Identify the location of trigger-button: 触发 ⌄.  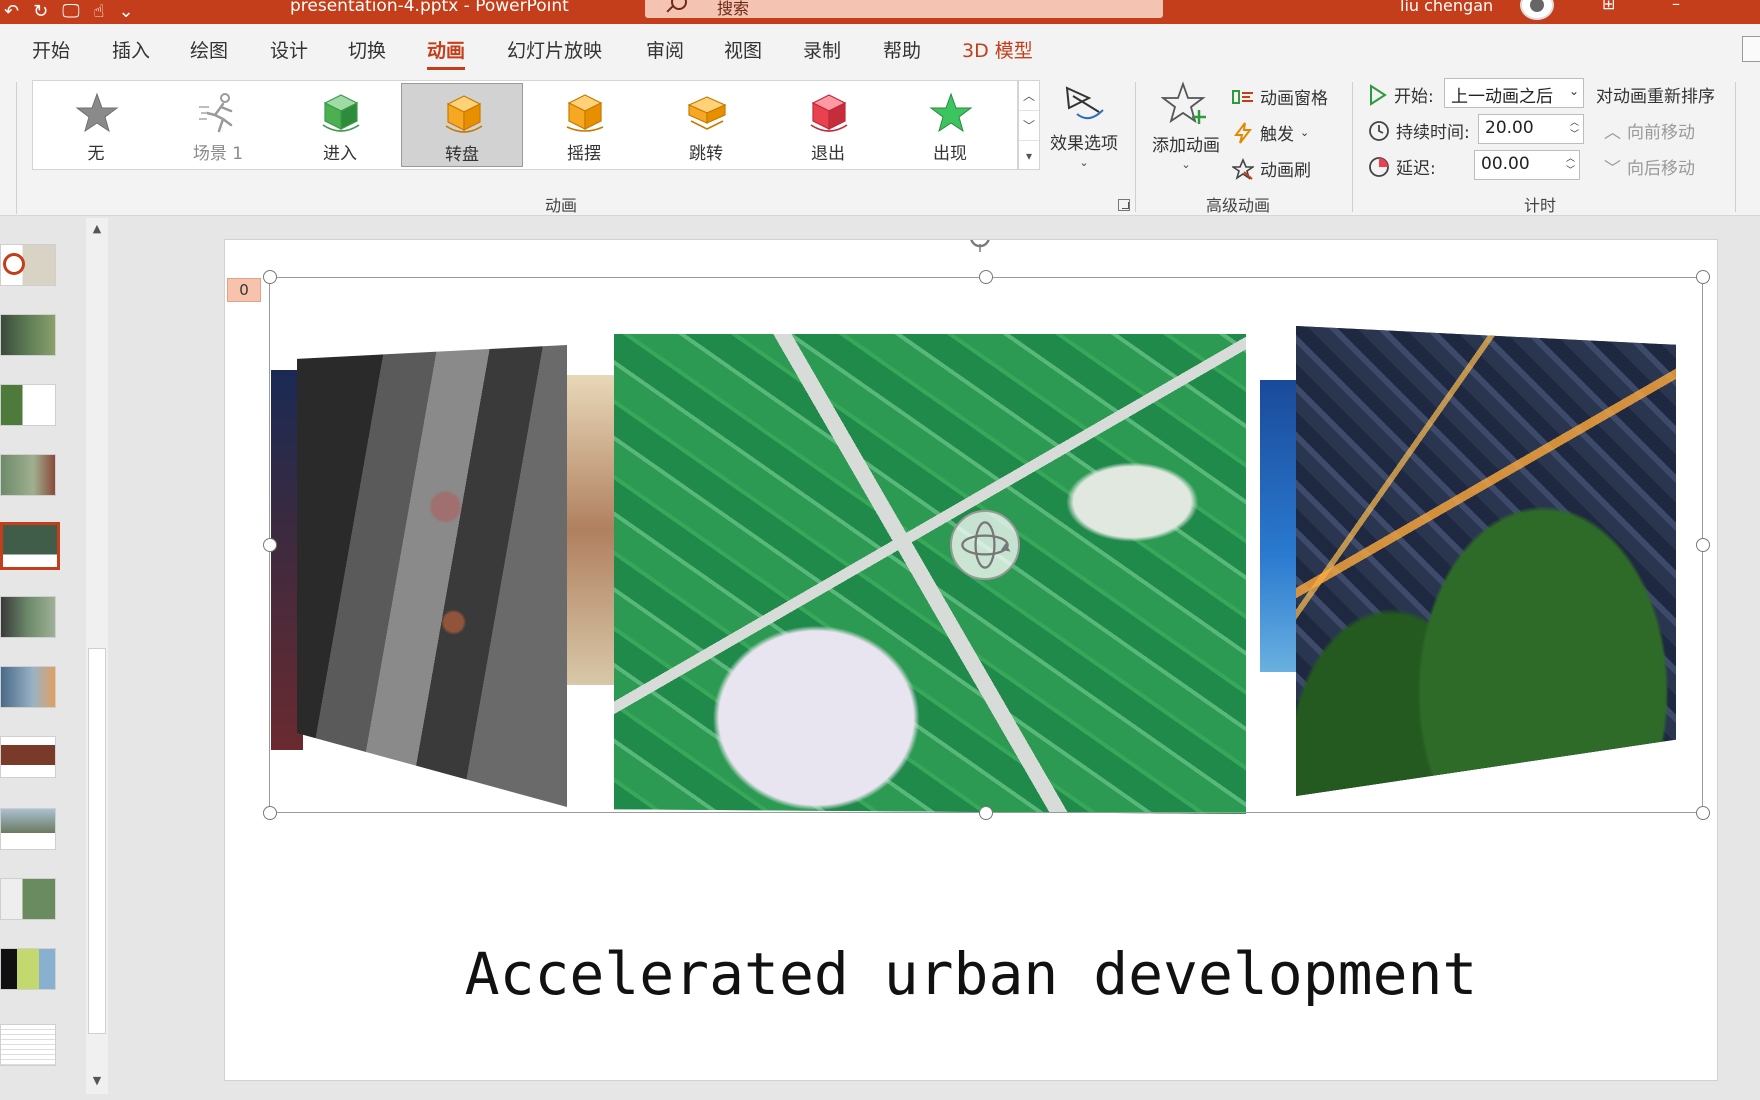
(1270, 132).